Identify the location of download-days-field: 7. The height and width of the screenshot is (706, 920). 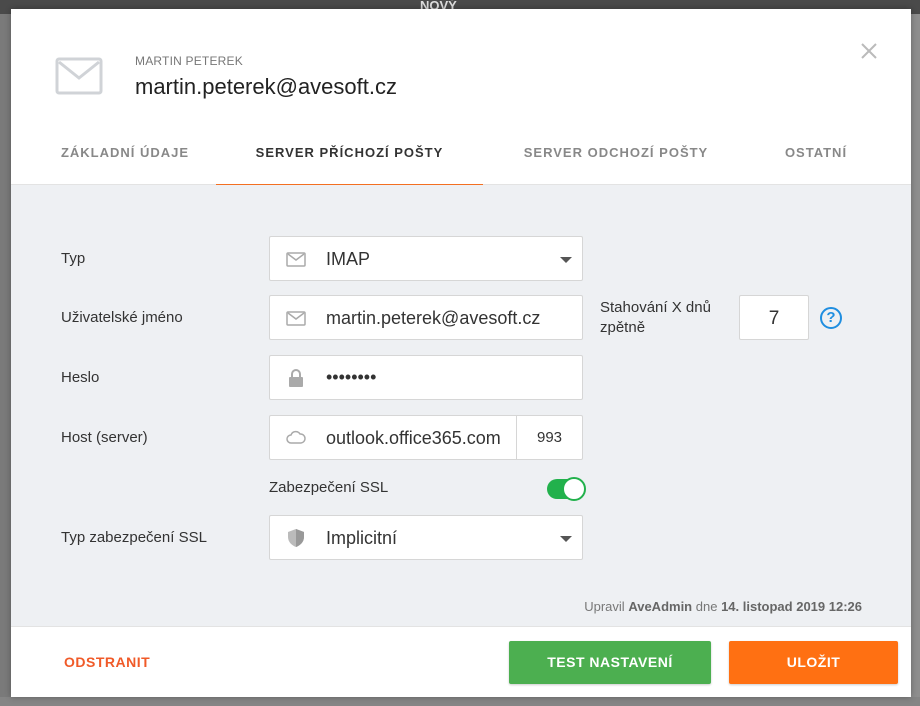
(774, 317).